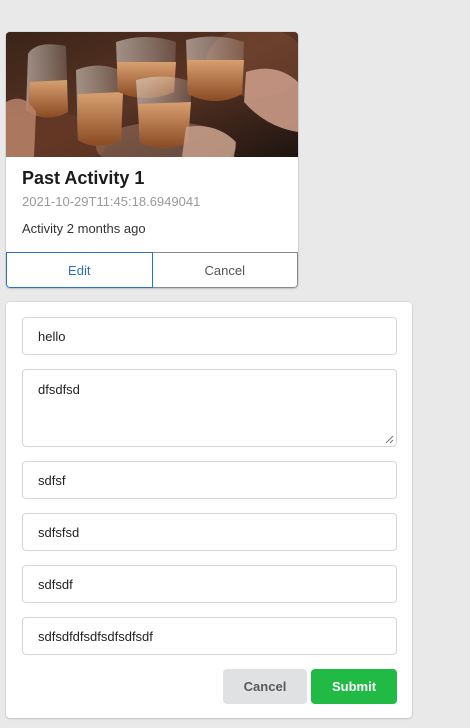 The height and width of the screenshot is (728, 470). What do you see at coordinates (209, 336) in the screenshot?
I see `title-input: hello` at bounding box center [209, 336].